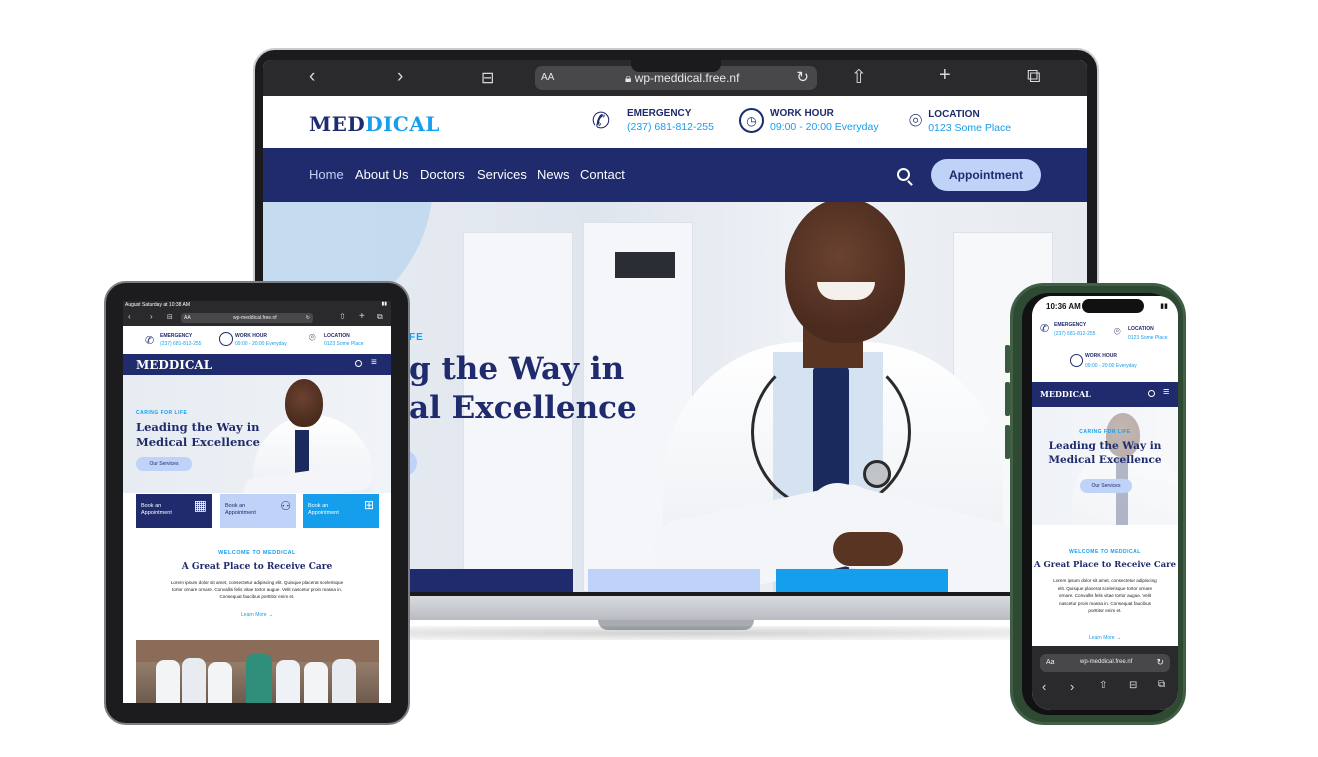 Image resolution: width=1318 pixels, height=757 pixels. What do you see at coordinates (1105, 610) in the screenshot?
I see `welcome-body-line: porttitor enim et.` at bounding box center [1105, 610].